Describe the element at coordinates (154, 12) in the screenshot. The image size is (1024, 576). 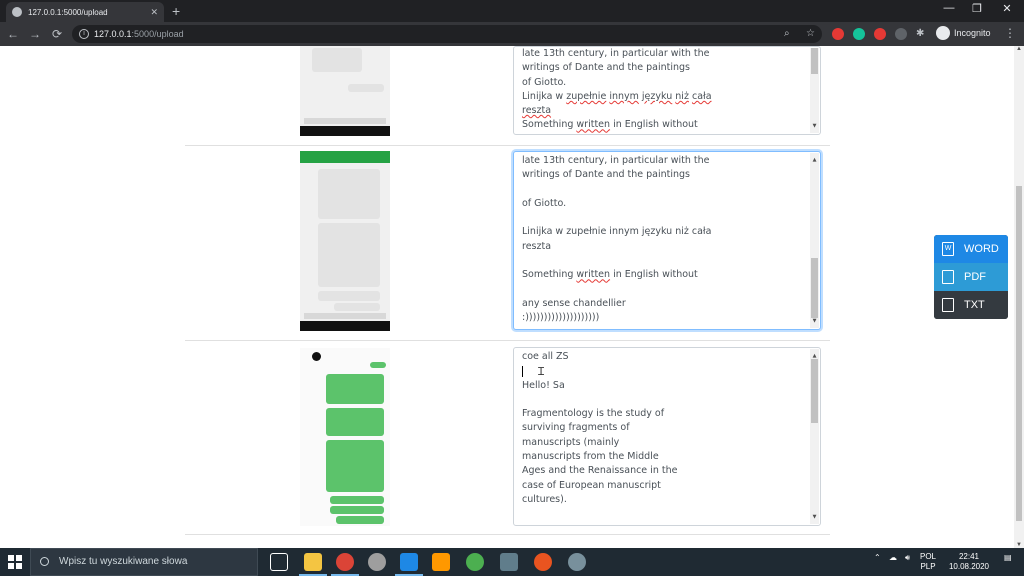
I see `close-tab-icon: ✕` at that location.